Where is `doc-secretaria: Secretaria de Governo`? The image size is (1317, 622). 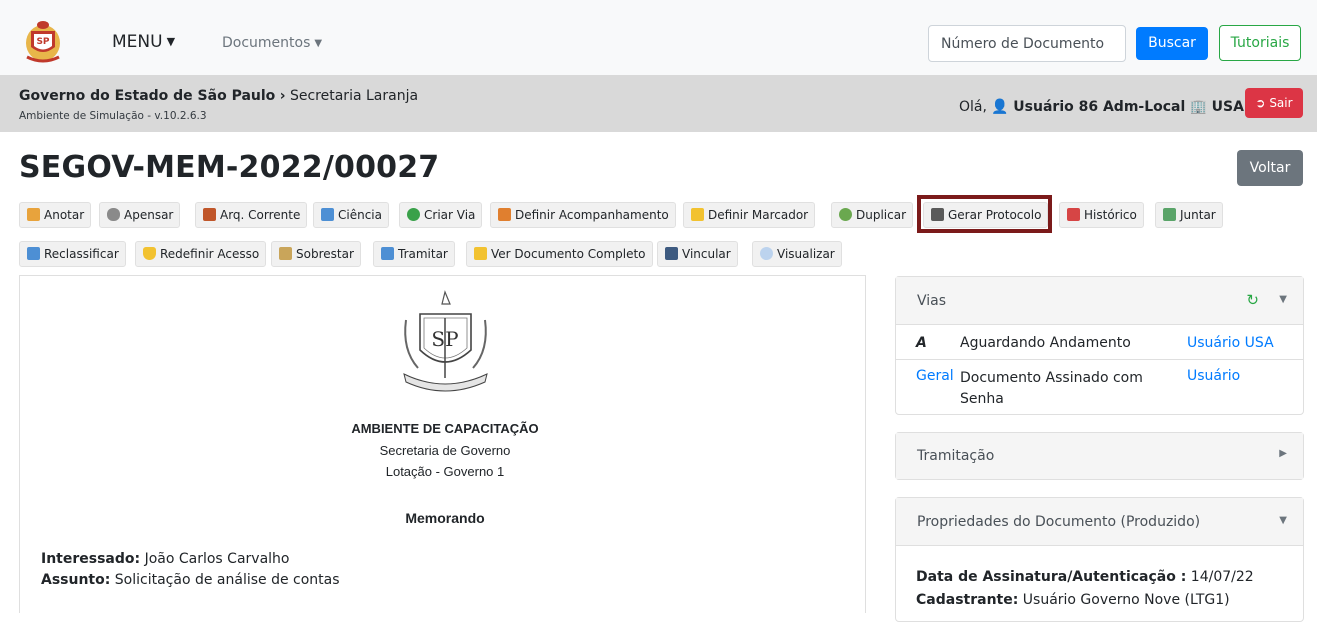 doc-secretaria: Secretaria de Governo is located at coordinates (445, 450).